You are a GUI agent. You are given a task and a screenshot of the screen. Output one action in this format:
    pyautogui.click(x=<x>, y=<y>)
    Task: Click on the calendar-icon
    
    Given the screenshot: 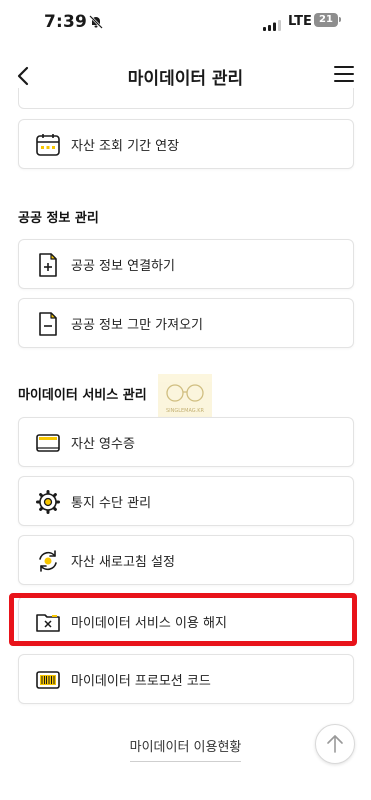 What is the action you would take?
    pyautogui.click(x=48, y=145)
    